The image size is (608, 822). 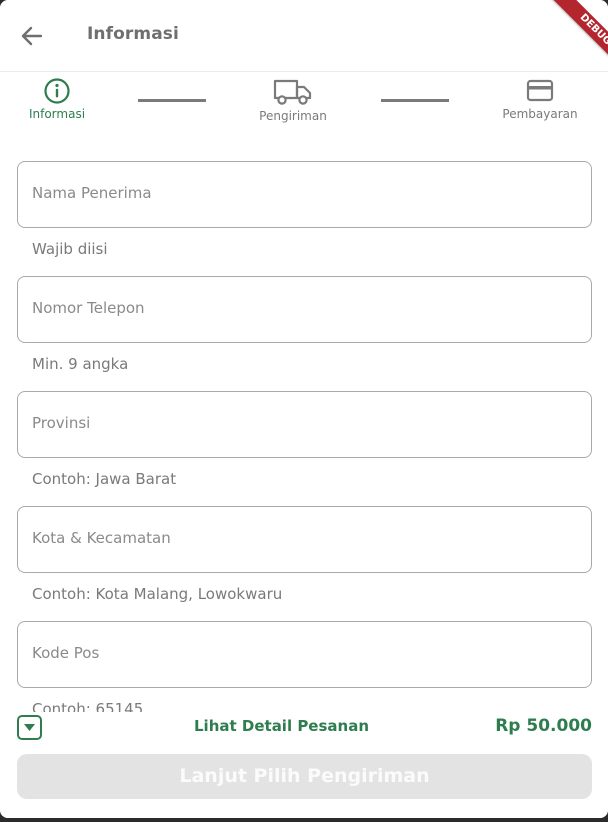 I want to click on recipient-name-helper: Wajib diisi, so click(x=70, y=249).